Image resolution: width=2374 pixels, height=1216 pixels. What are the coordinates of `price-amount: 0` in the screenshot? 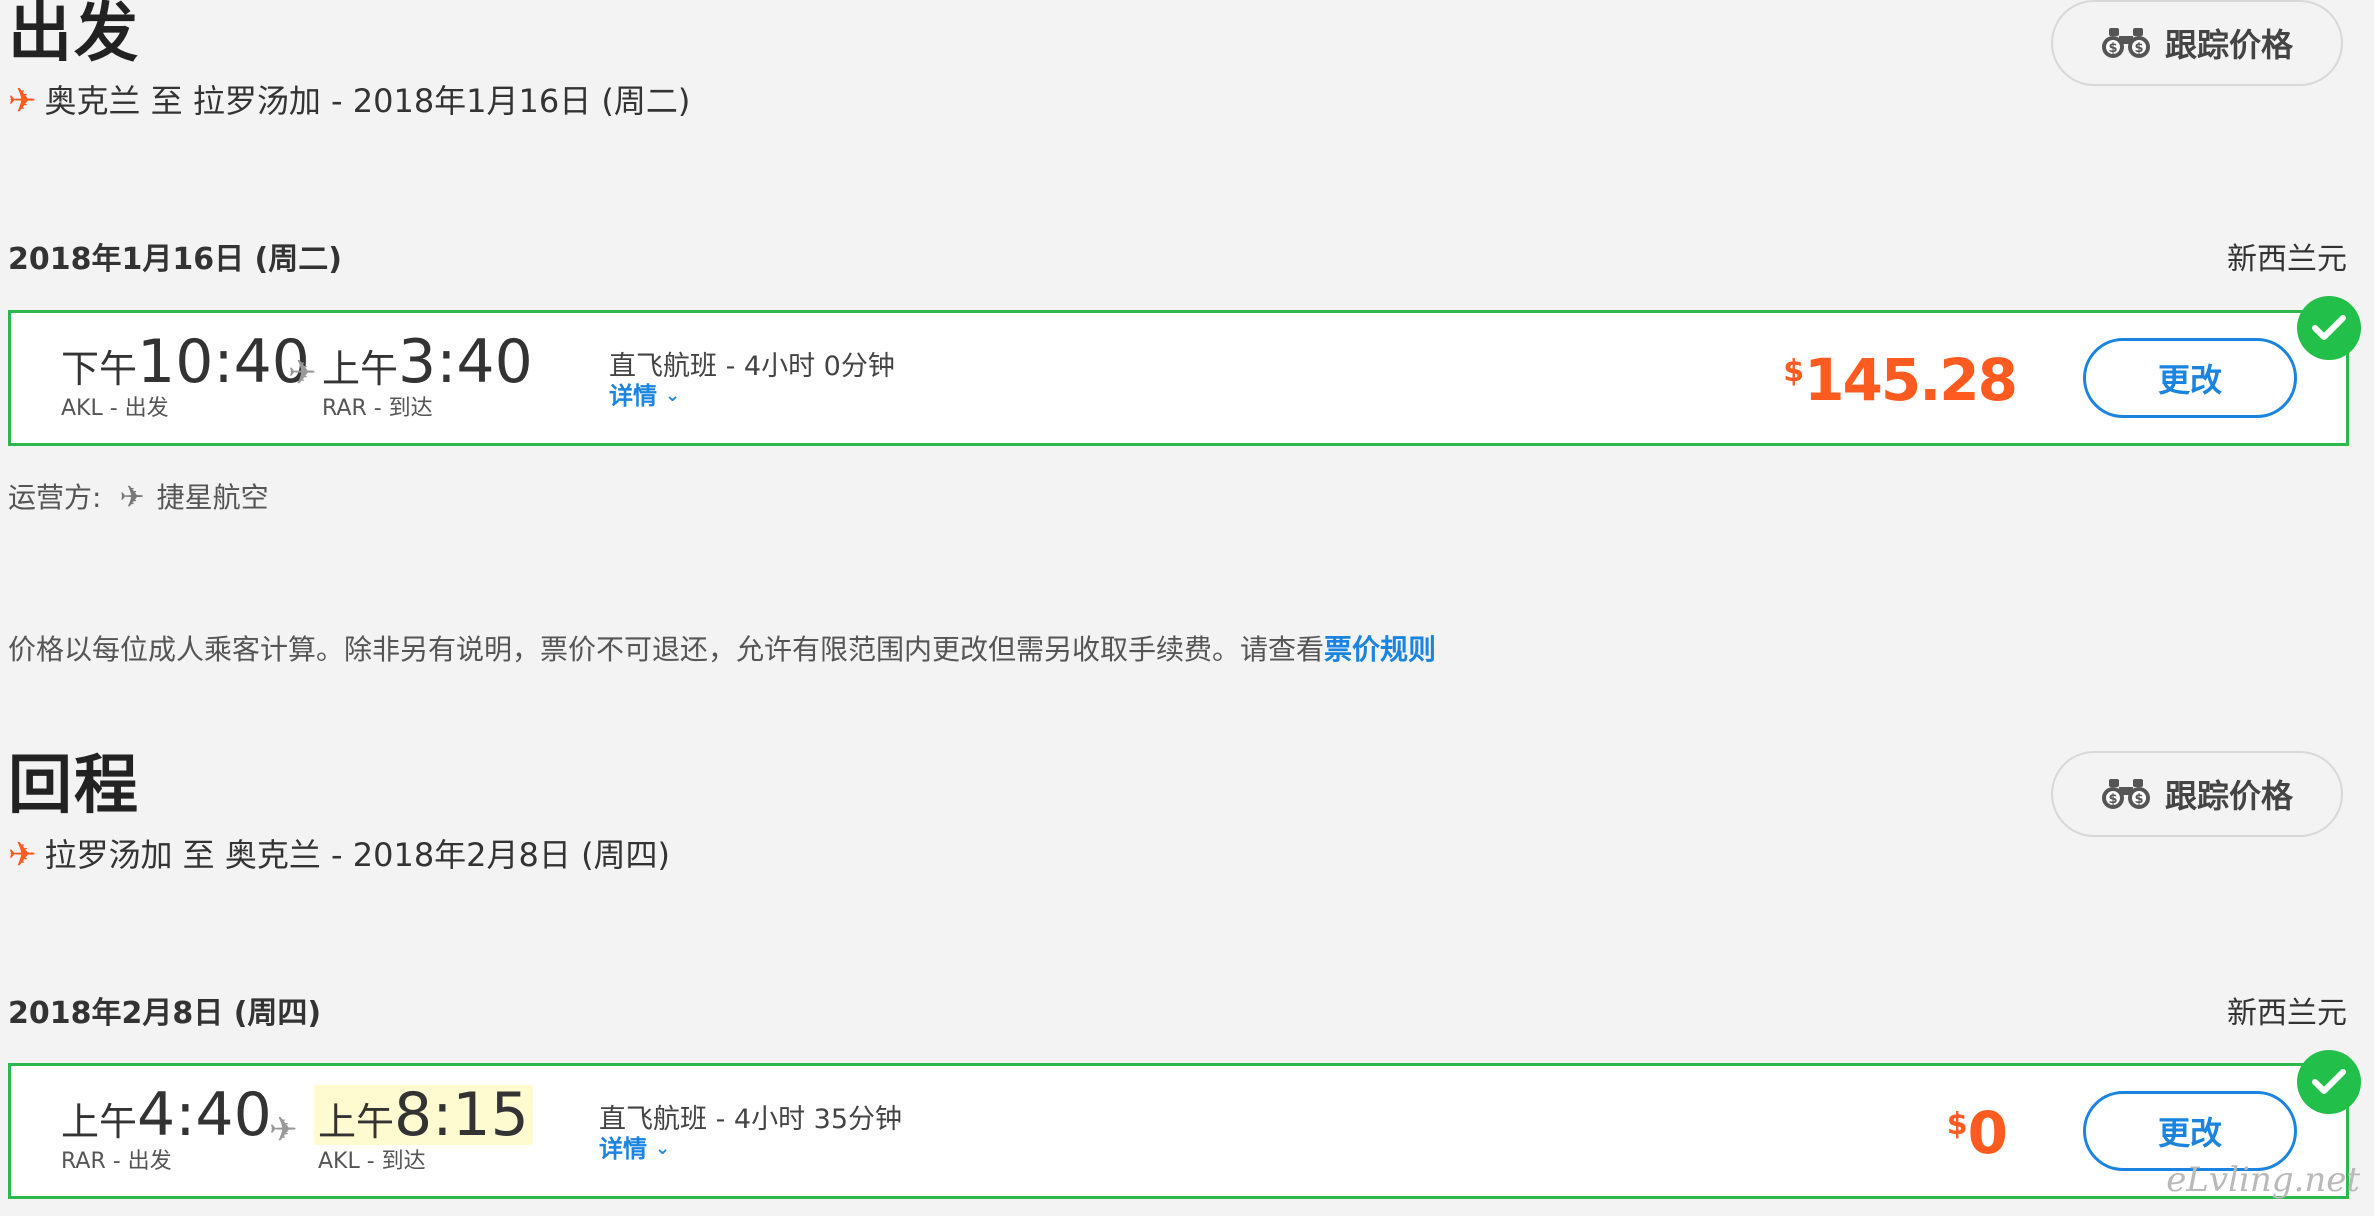 It's located at (1987, 1133).